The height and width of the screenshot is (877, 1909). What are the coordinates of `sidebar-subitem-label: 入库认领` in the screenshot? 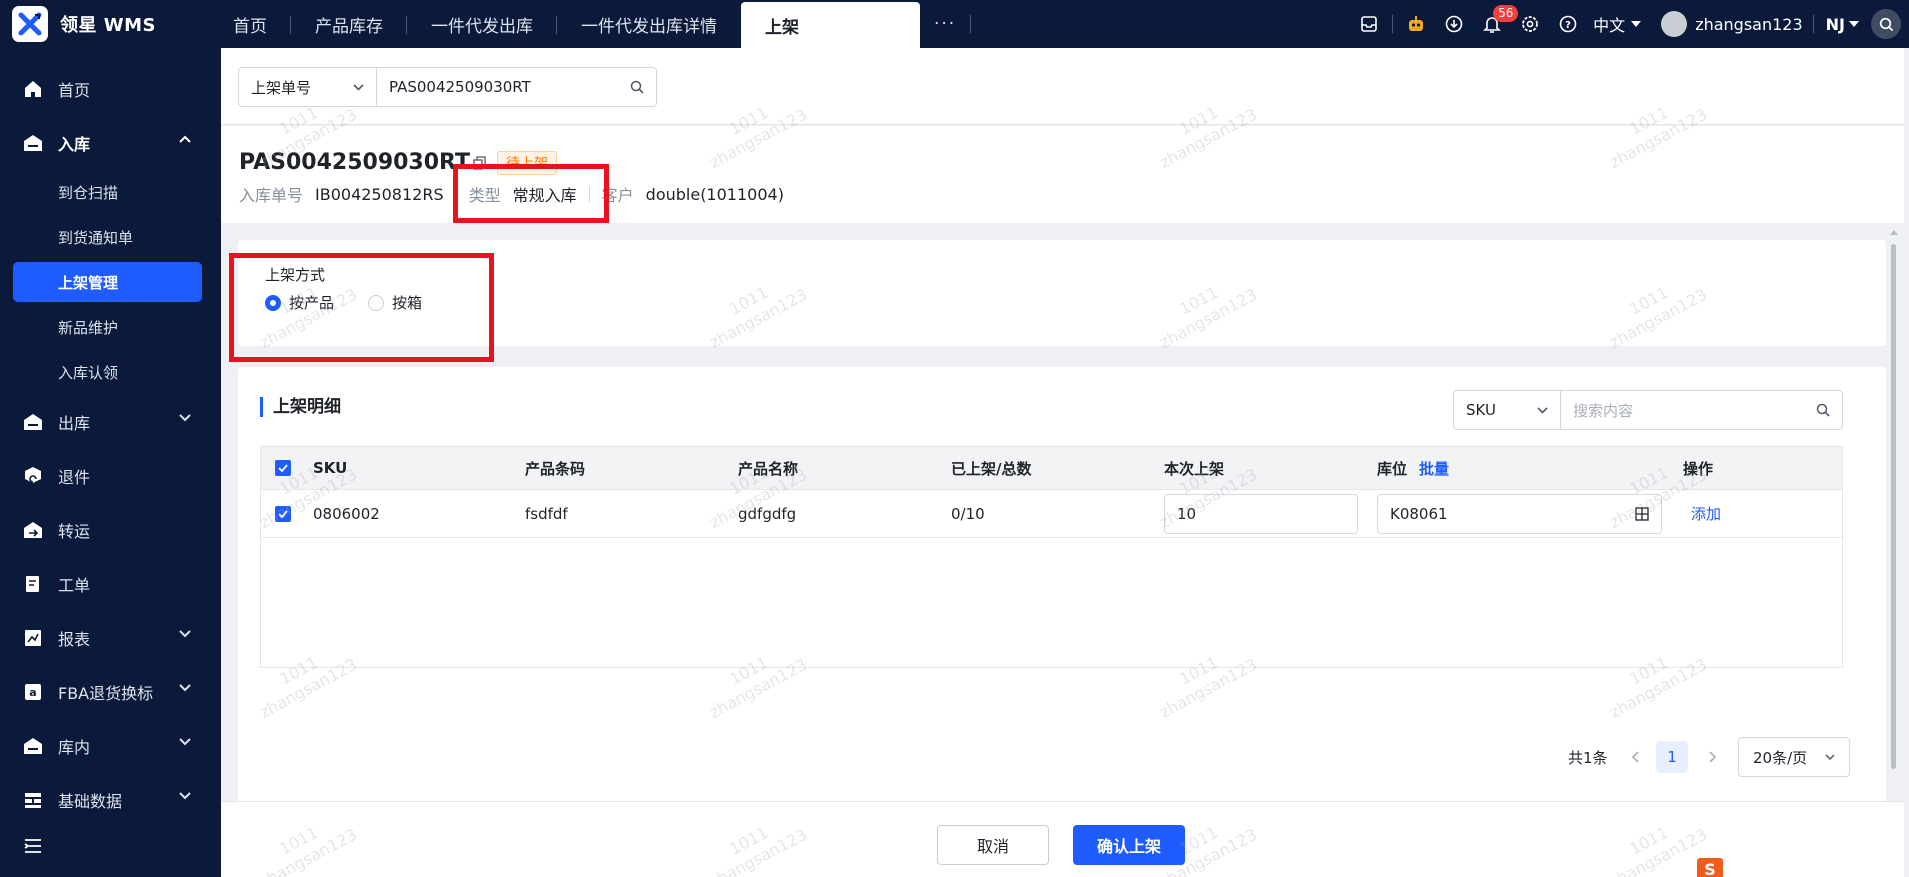 It's located at (88, 372).